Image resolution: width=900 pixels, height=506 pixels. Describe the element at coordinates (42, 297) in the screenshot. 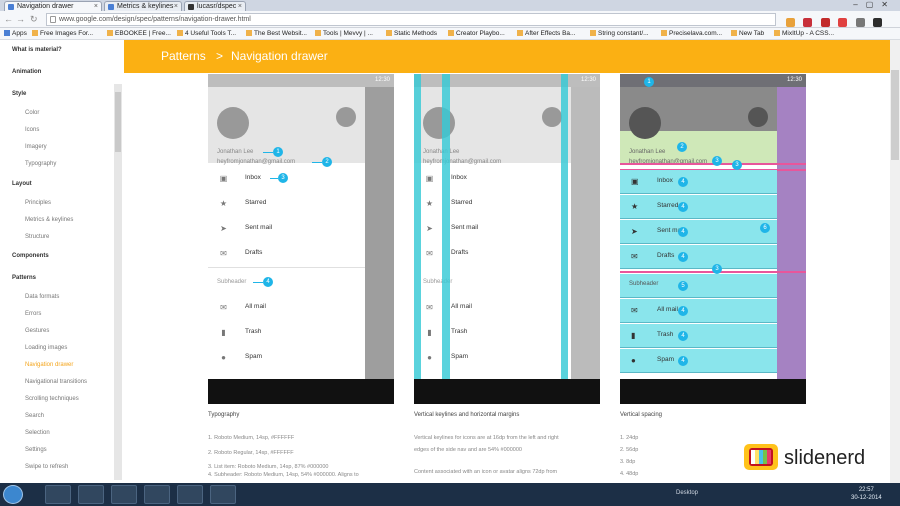

I see `nav-item-data-formats: Data formats` at that location.